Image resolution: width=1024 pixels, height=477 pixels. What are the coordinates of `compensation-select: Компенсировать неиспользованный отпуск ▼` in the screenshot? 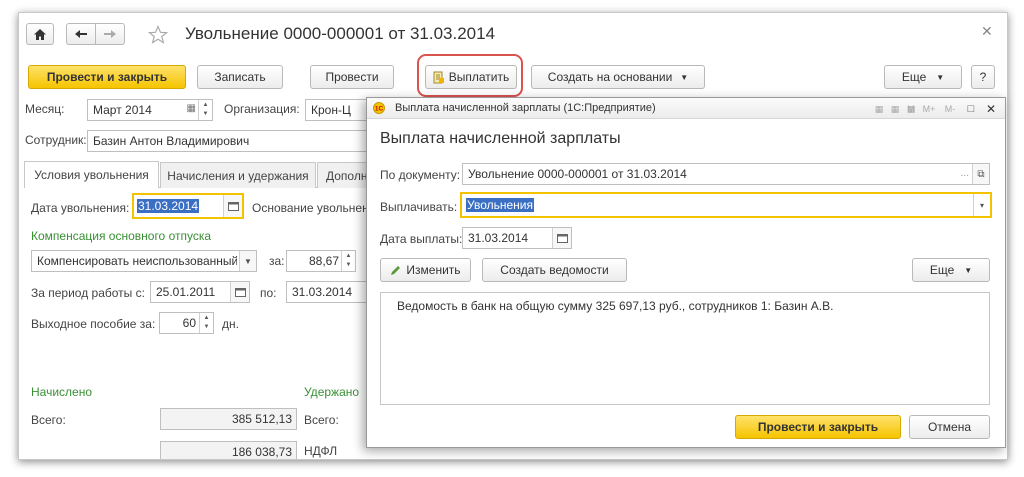 It's located at (144, 261).